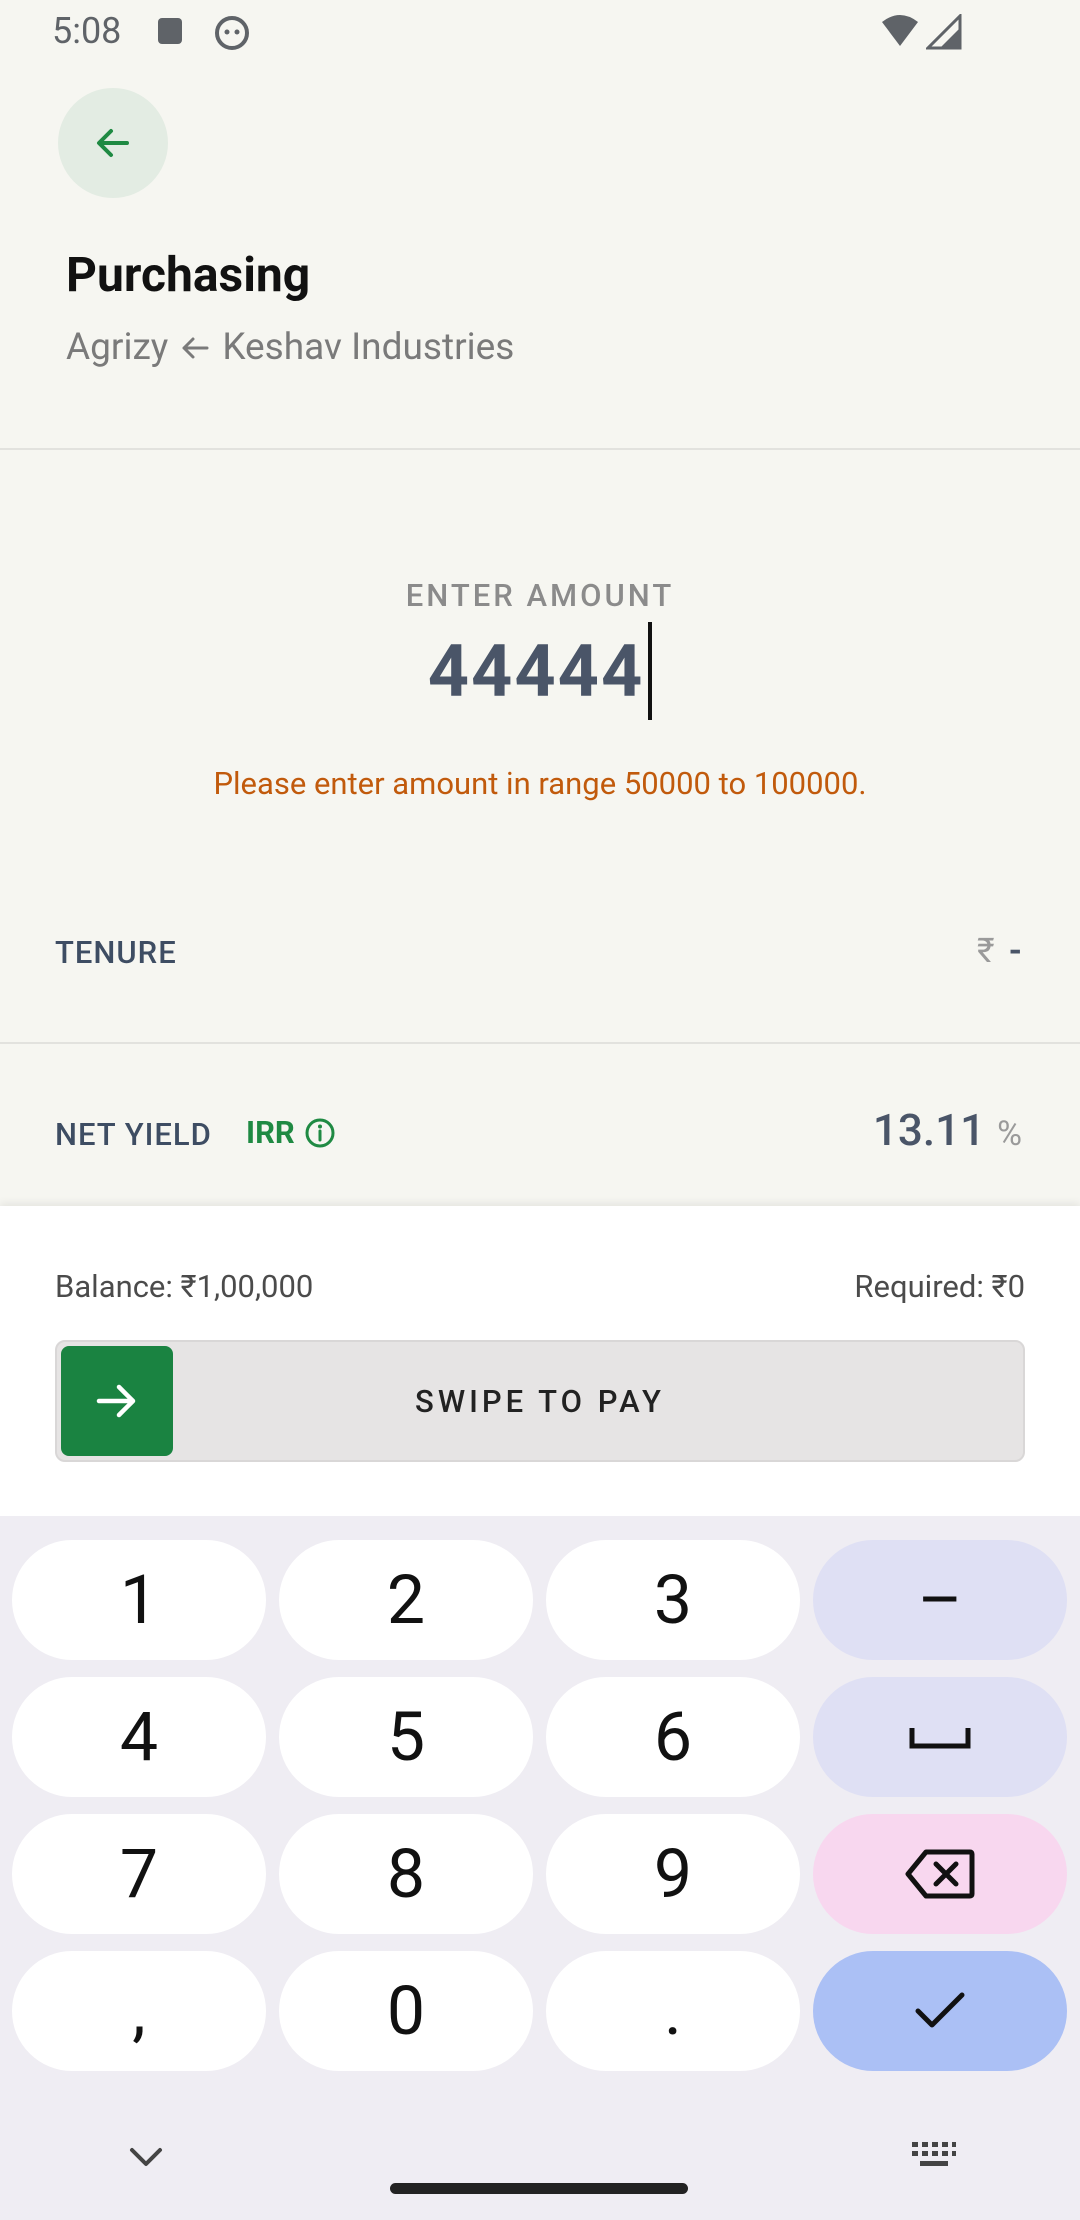 This screenshot has width=1080, height=2220. What do you see at coordinates (1009, 1134) in the screenshot?
I see `percent-unit: %` at bounding box center [1009, 1134].